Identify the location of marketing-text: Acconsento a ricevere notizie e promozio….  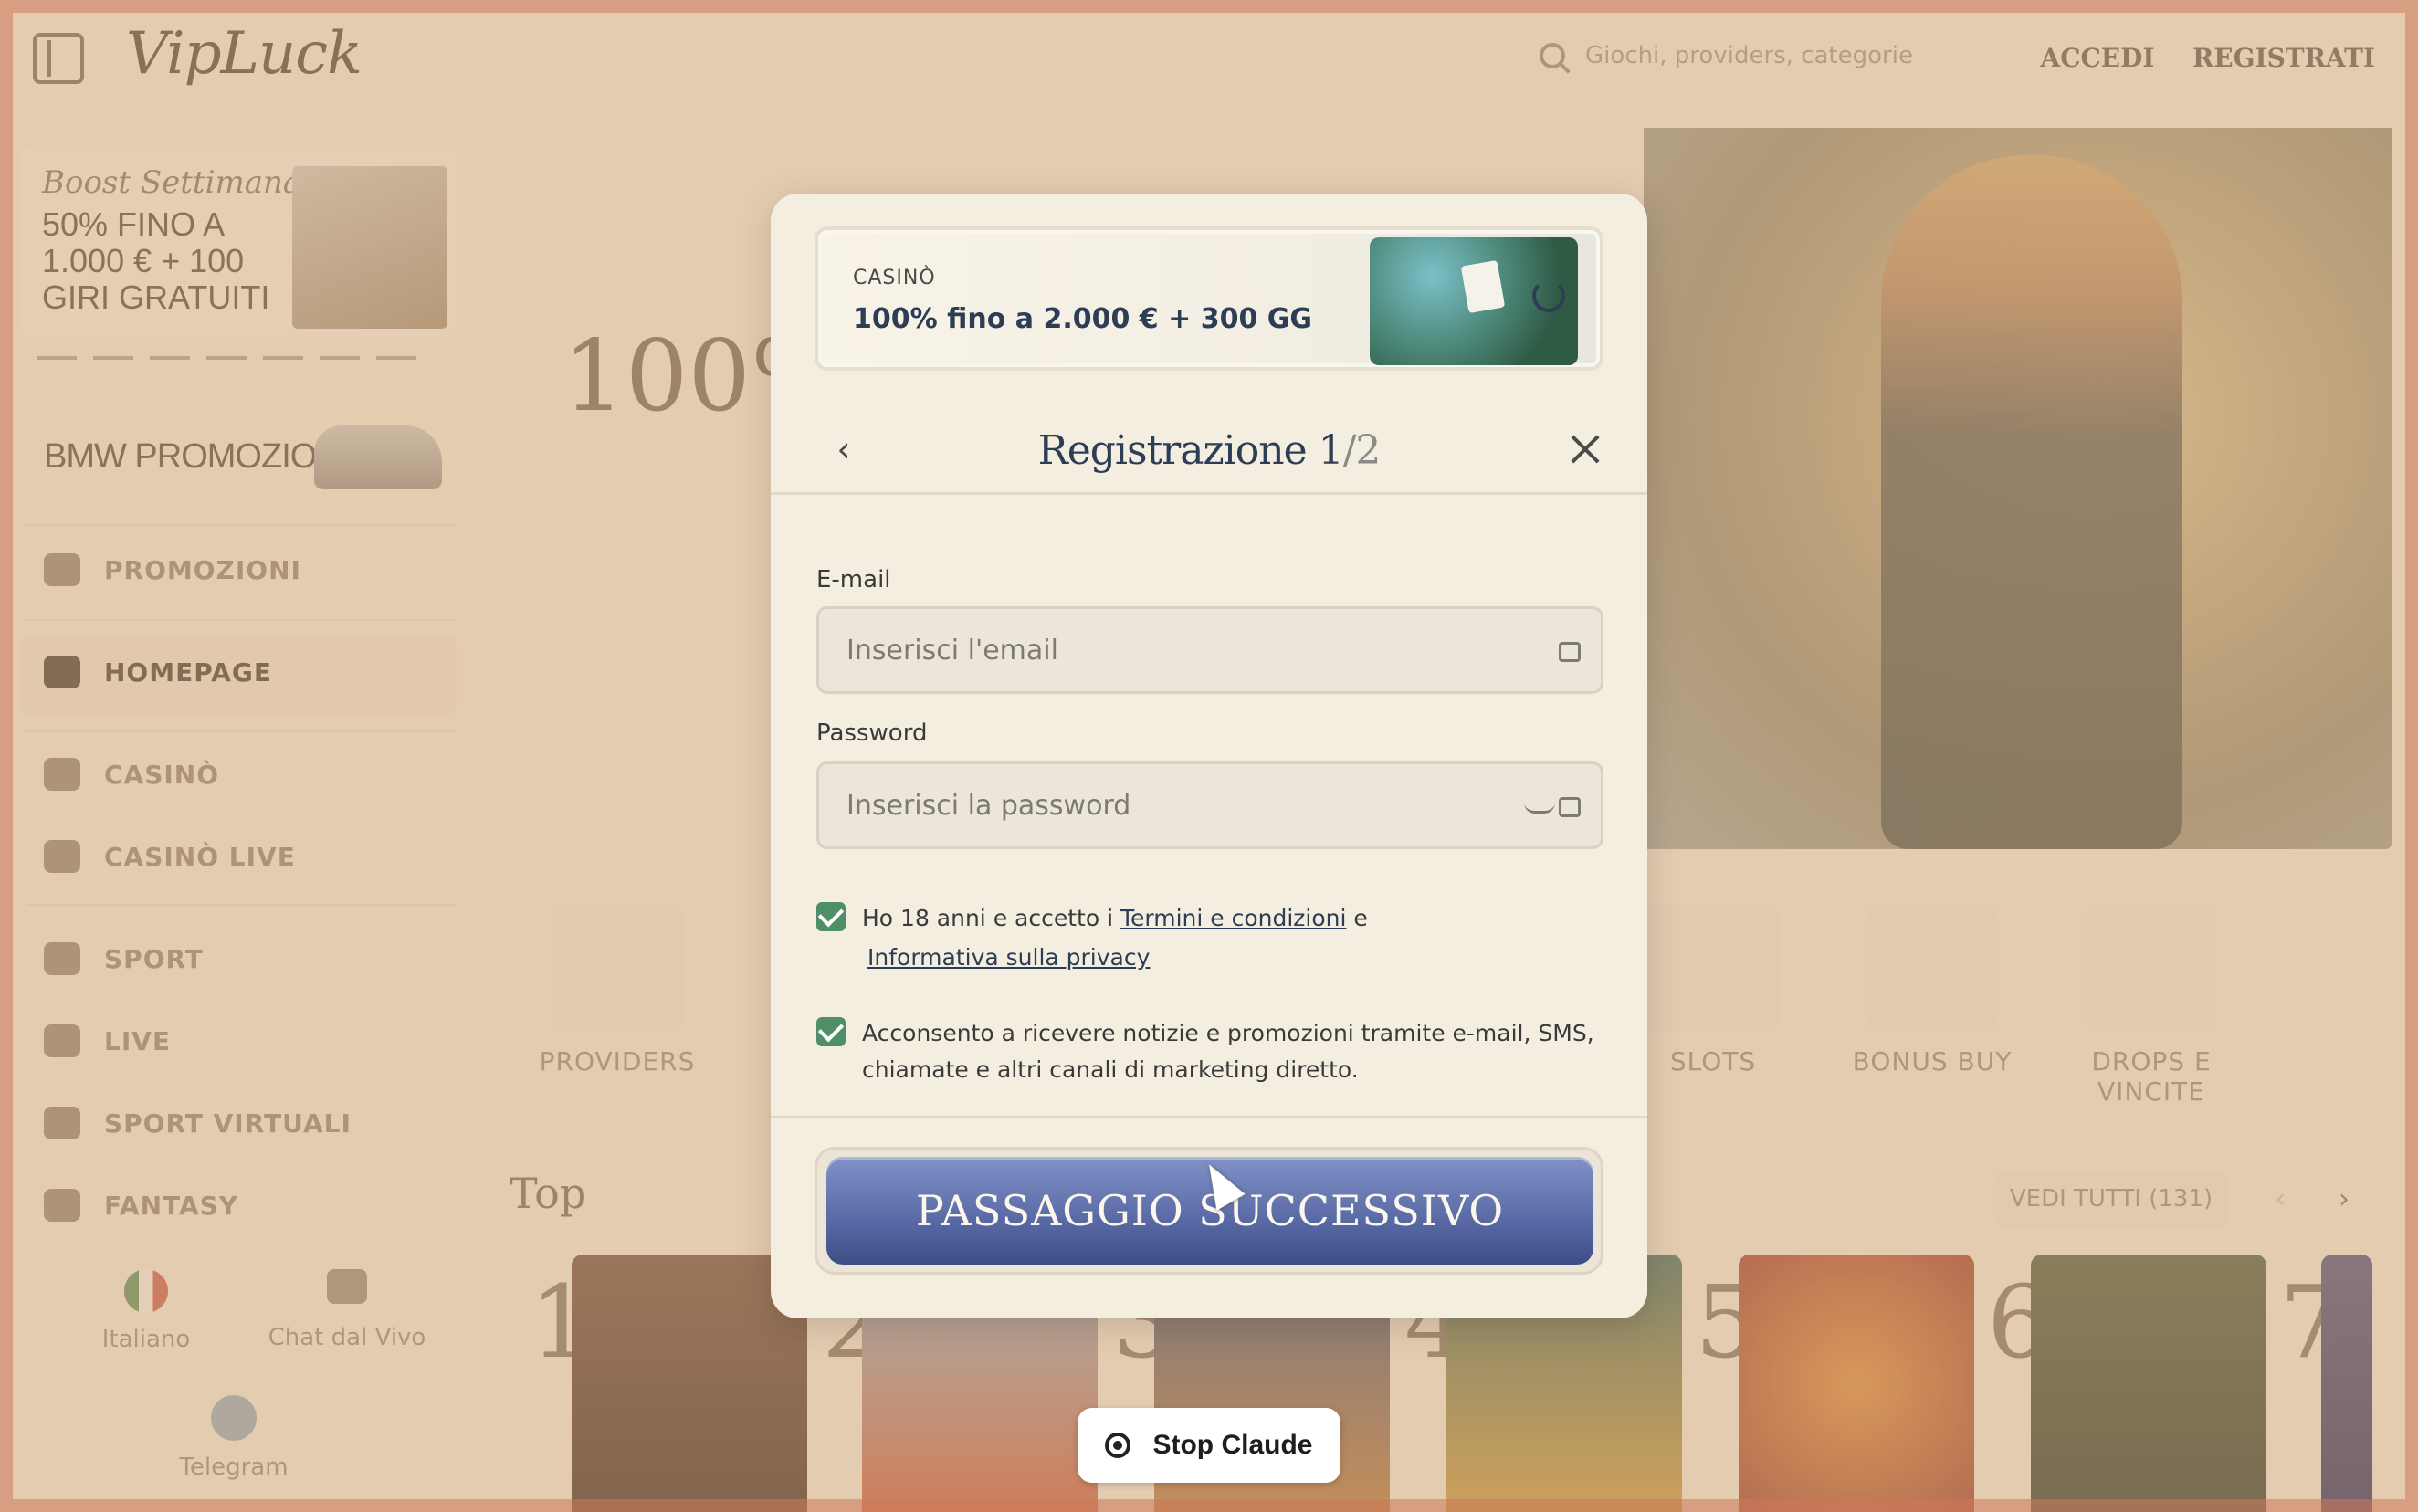
(1228, 1052).